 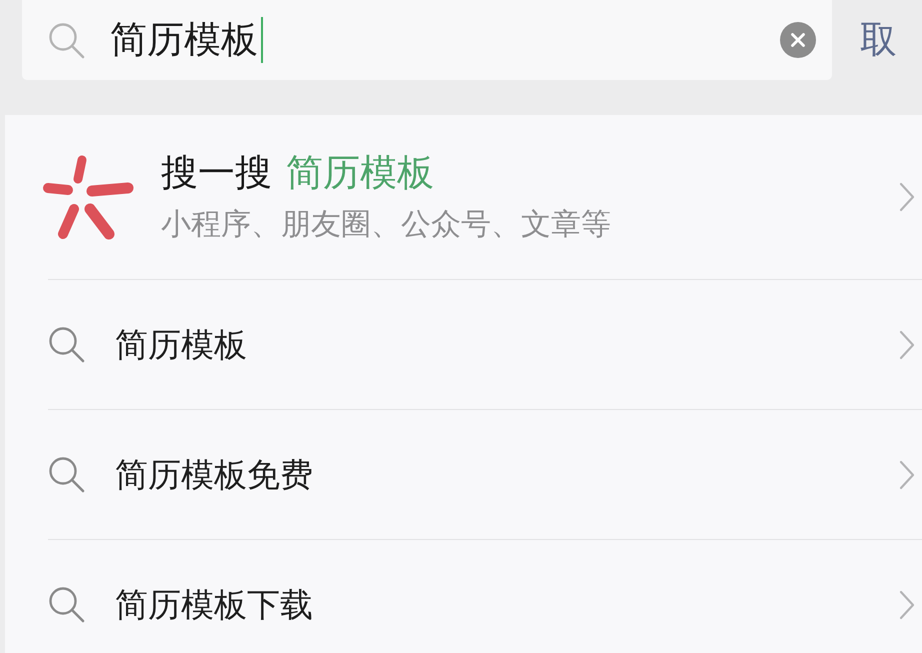 I want to click on cancel-link: 取, so click(x=878, y=40).